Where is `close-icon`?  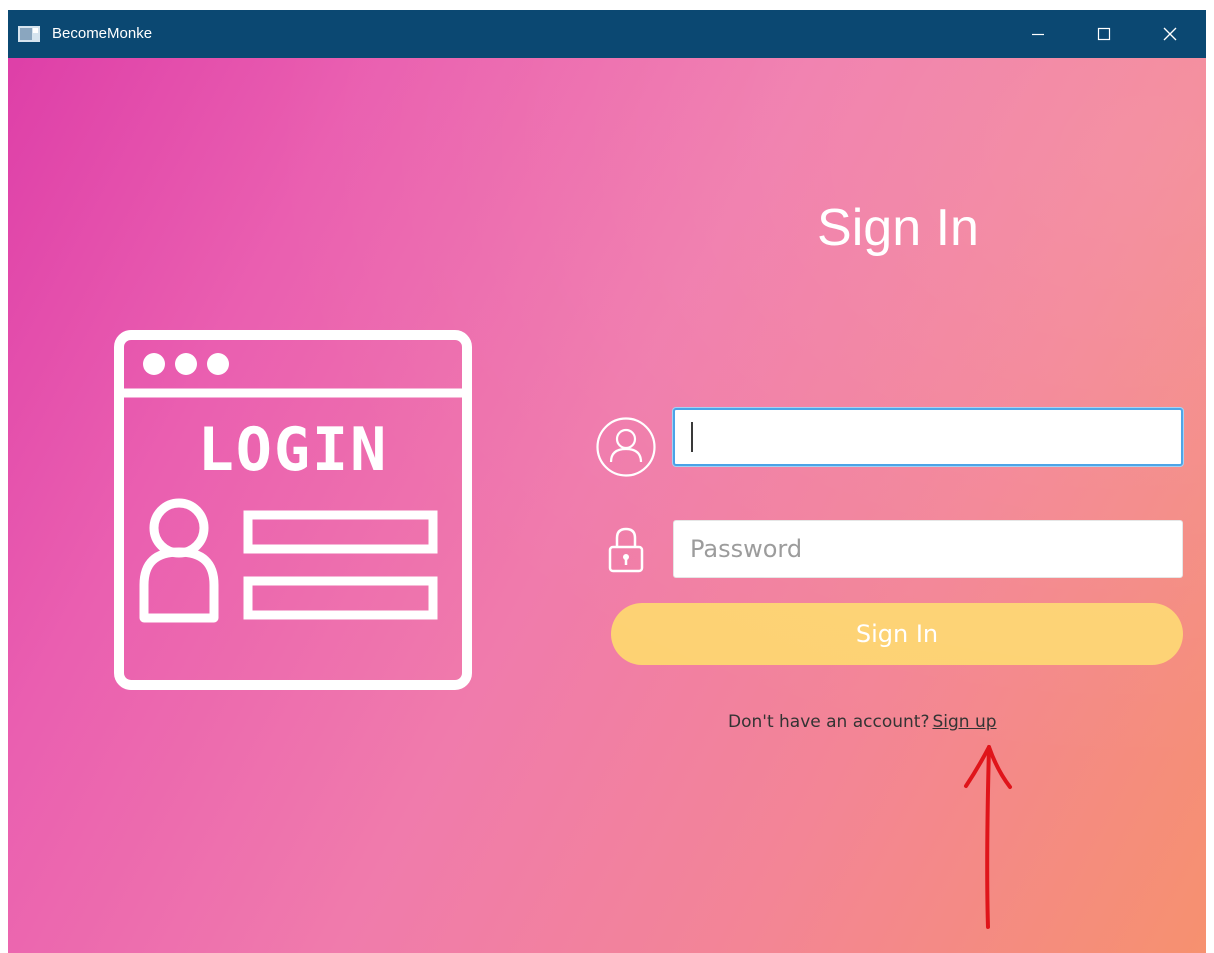 close-icon is located at coordinates (1170, 34).